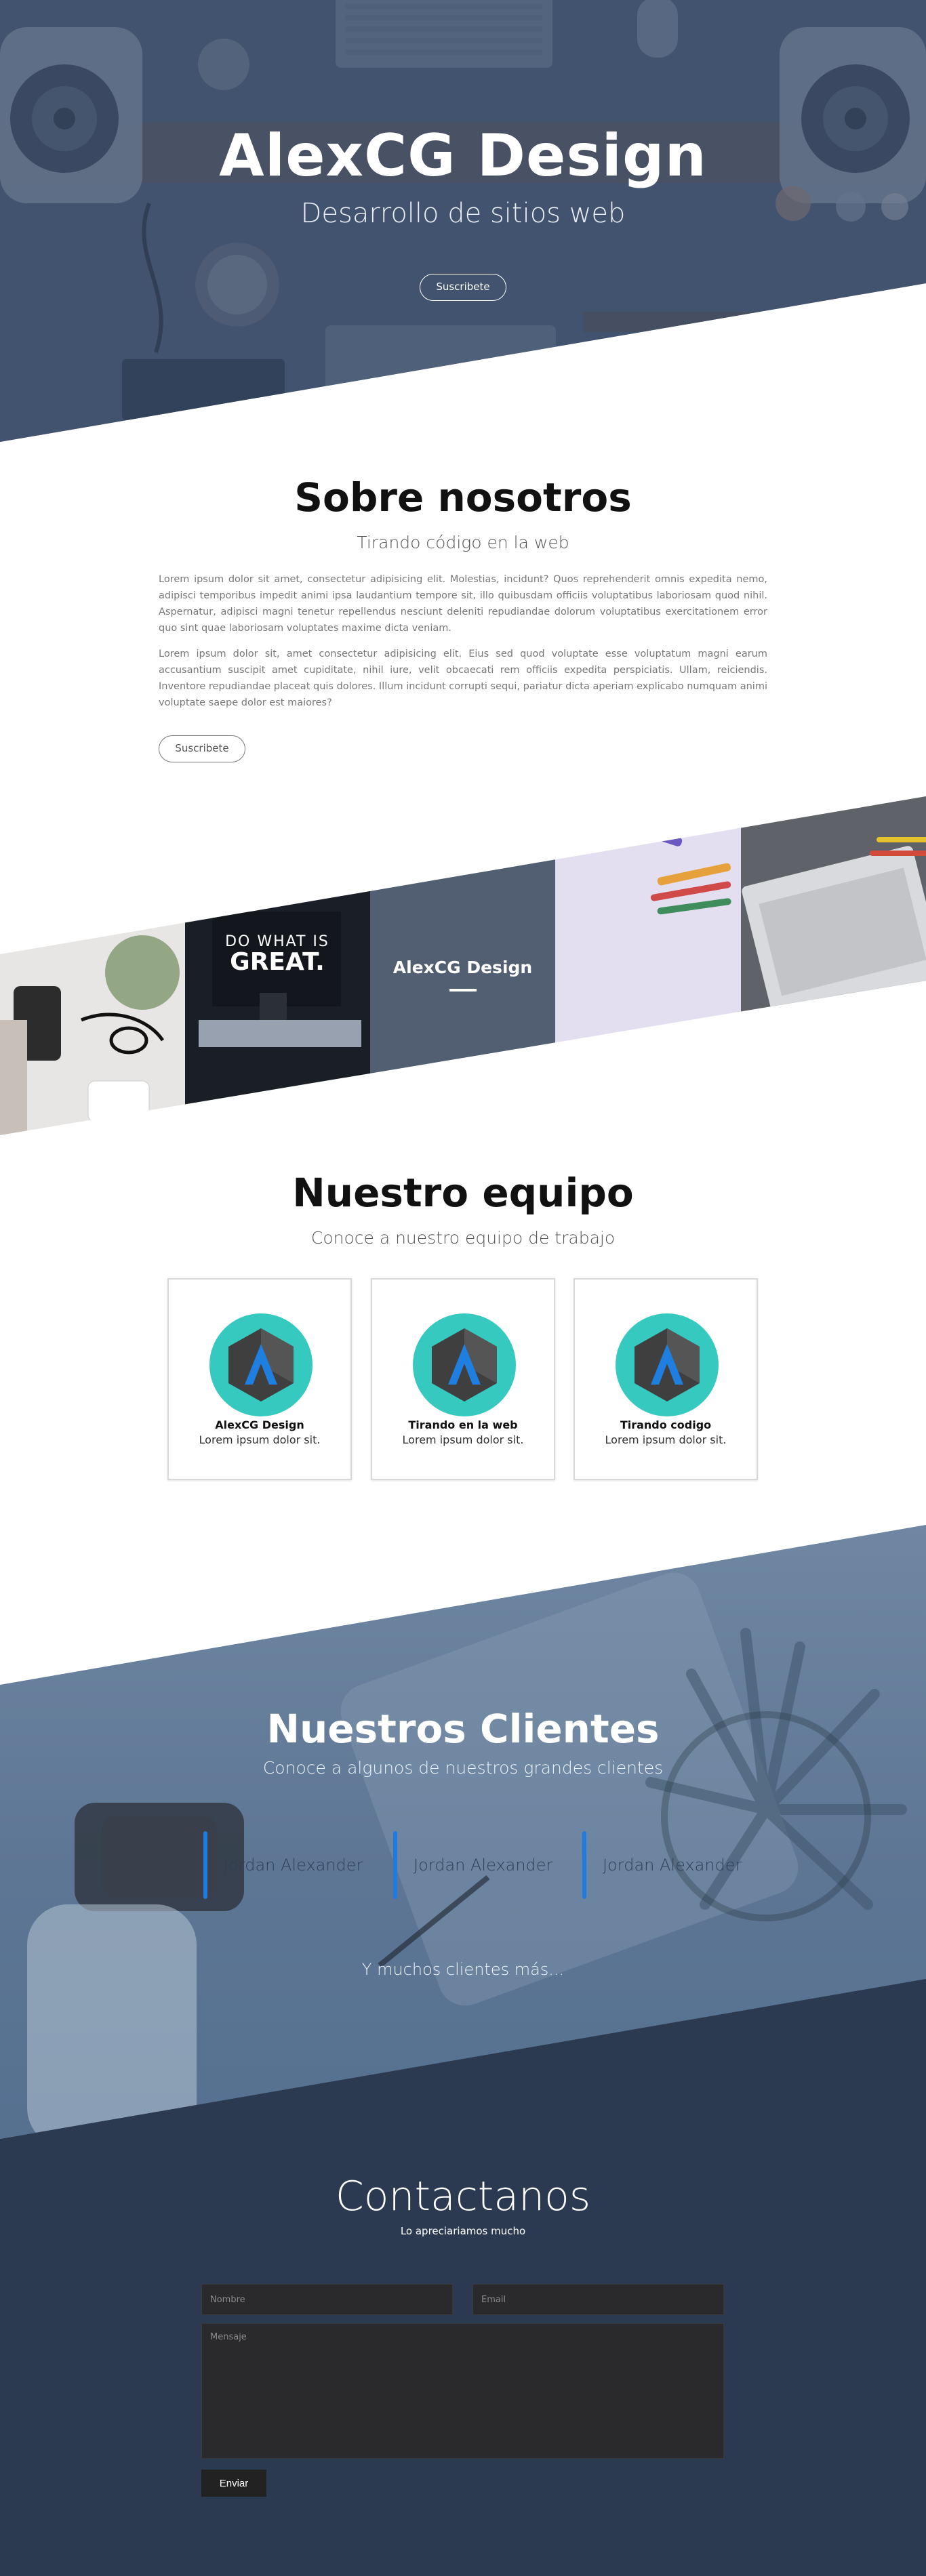  Describe the element at coordinates (463, 2196) in the screenshot. I see `contact-title: Contactanos` at that location.